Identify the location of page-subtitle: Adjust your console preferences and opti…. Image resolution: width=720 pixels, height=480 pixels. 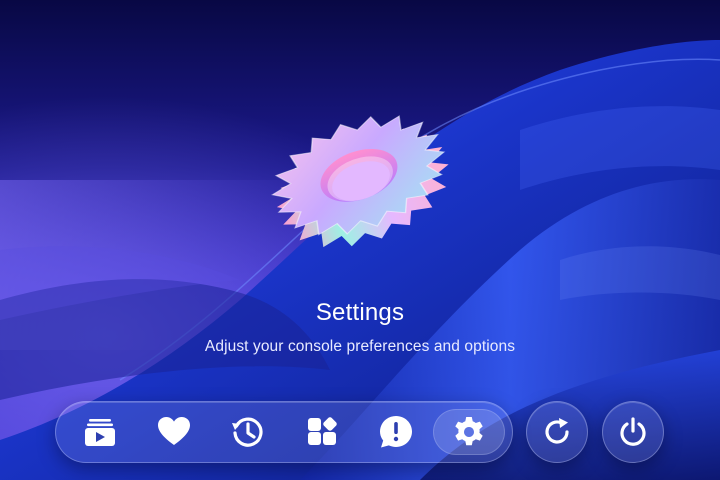
(360, 346).